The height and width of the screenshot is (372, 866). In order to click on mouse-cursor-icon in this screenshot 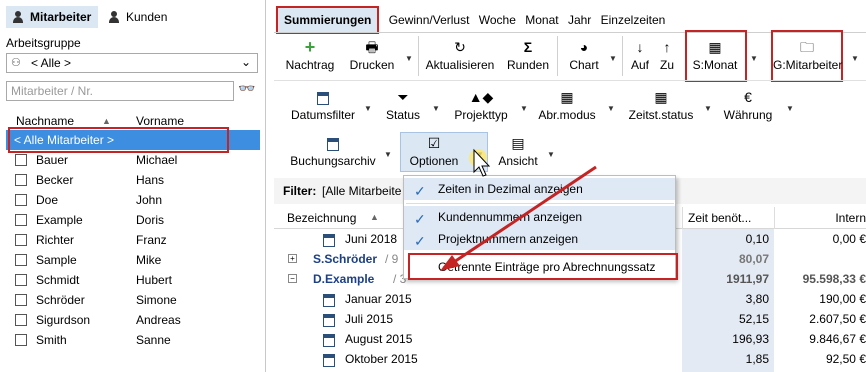, I will do `click(480, 162)`.